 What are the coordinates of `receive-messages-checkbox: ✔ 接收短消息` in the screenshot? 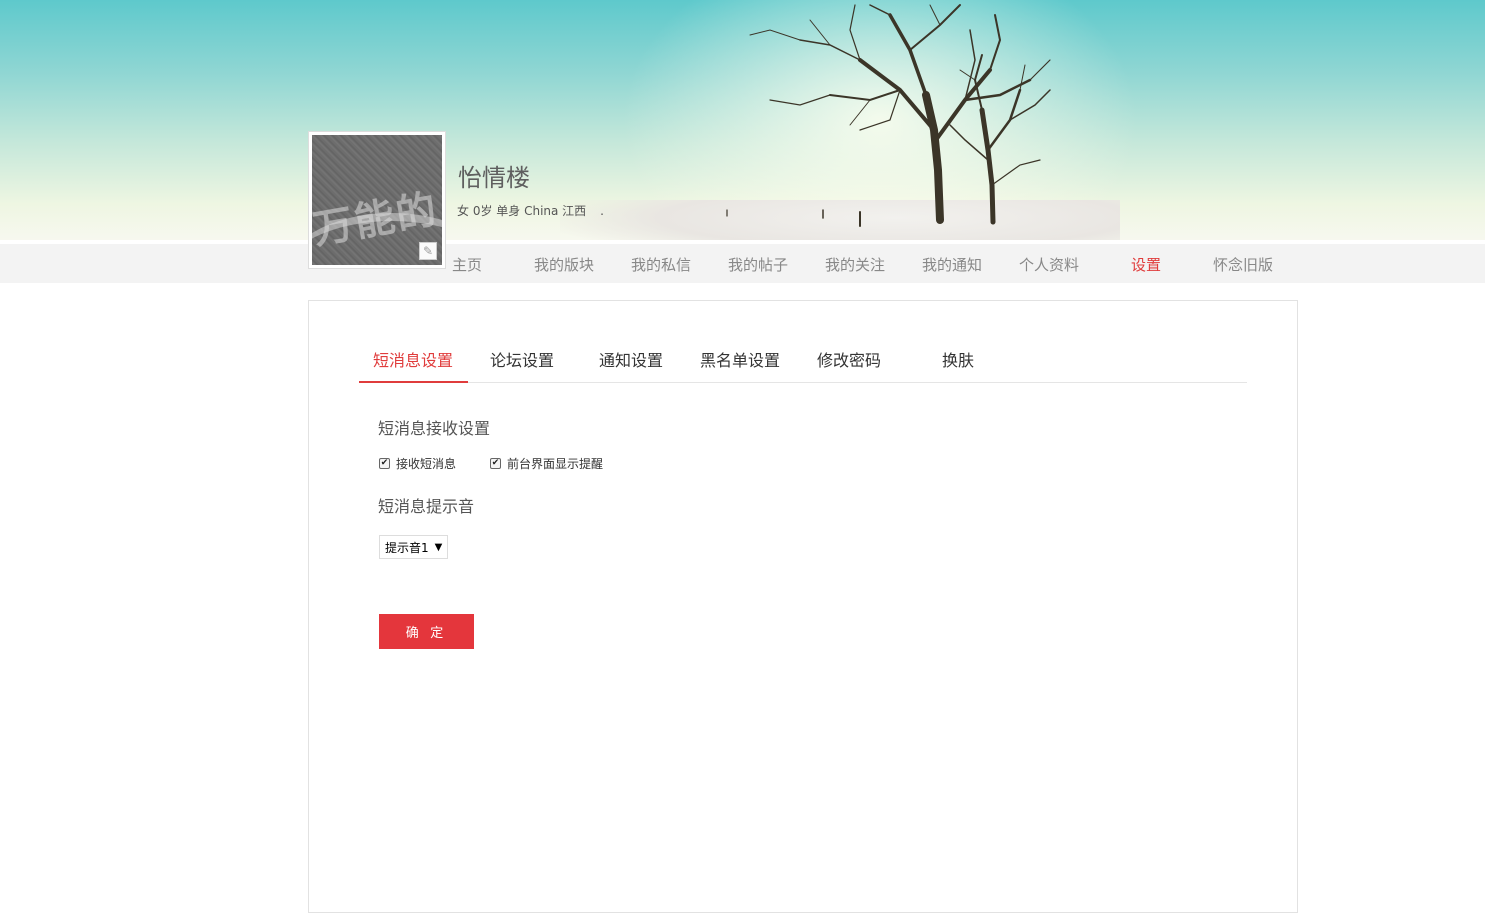 It's located at (417, 463).